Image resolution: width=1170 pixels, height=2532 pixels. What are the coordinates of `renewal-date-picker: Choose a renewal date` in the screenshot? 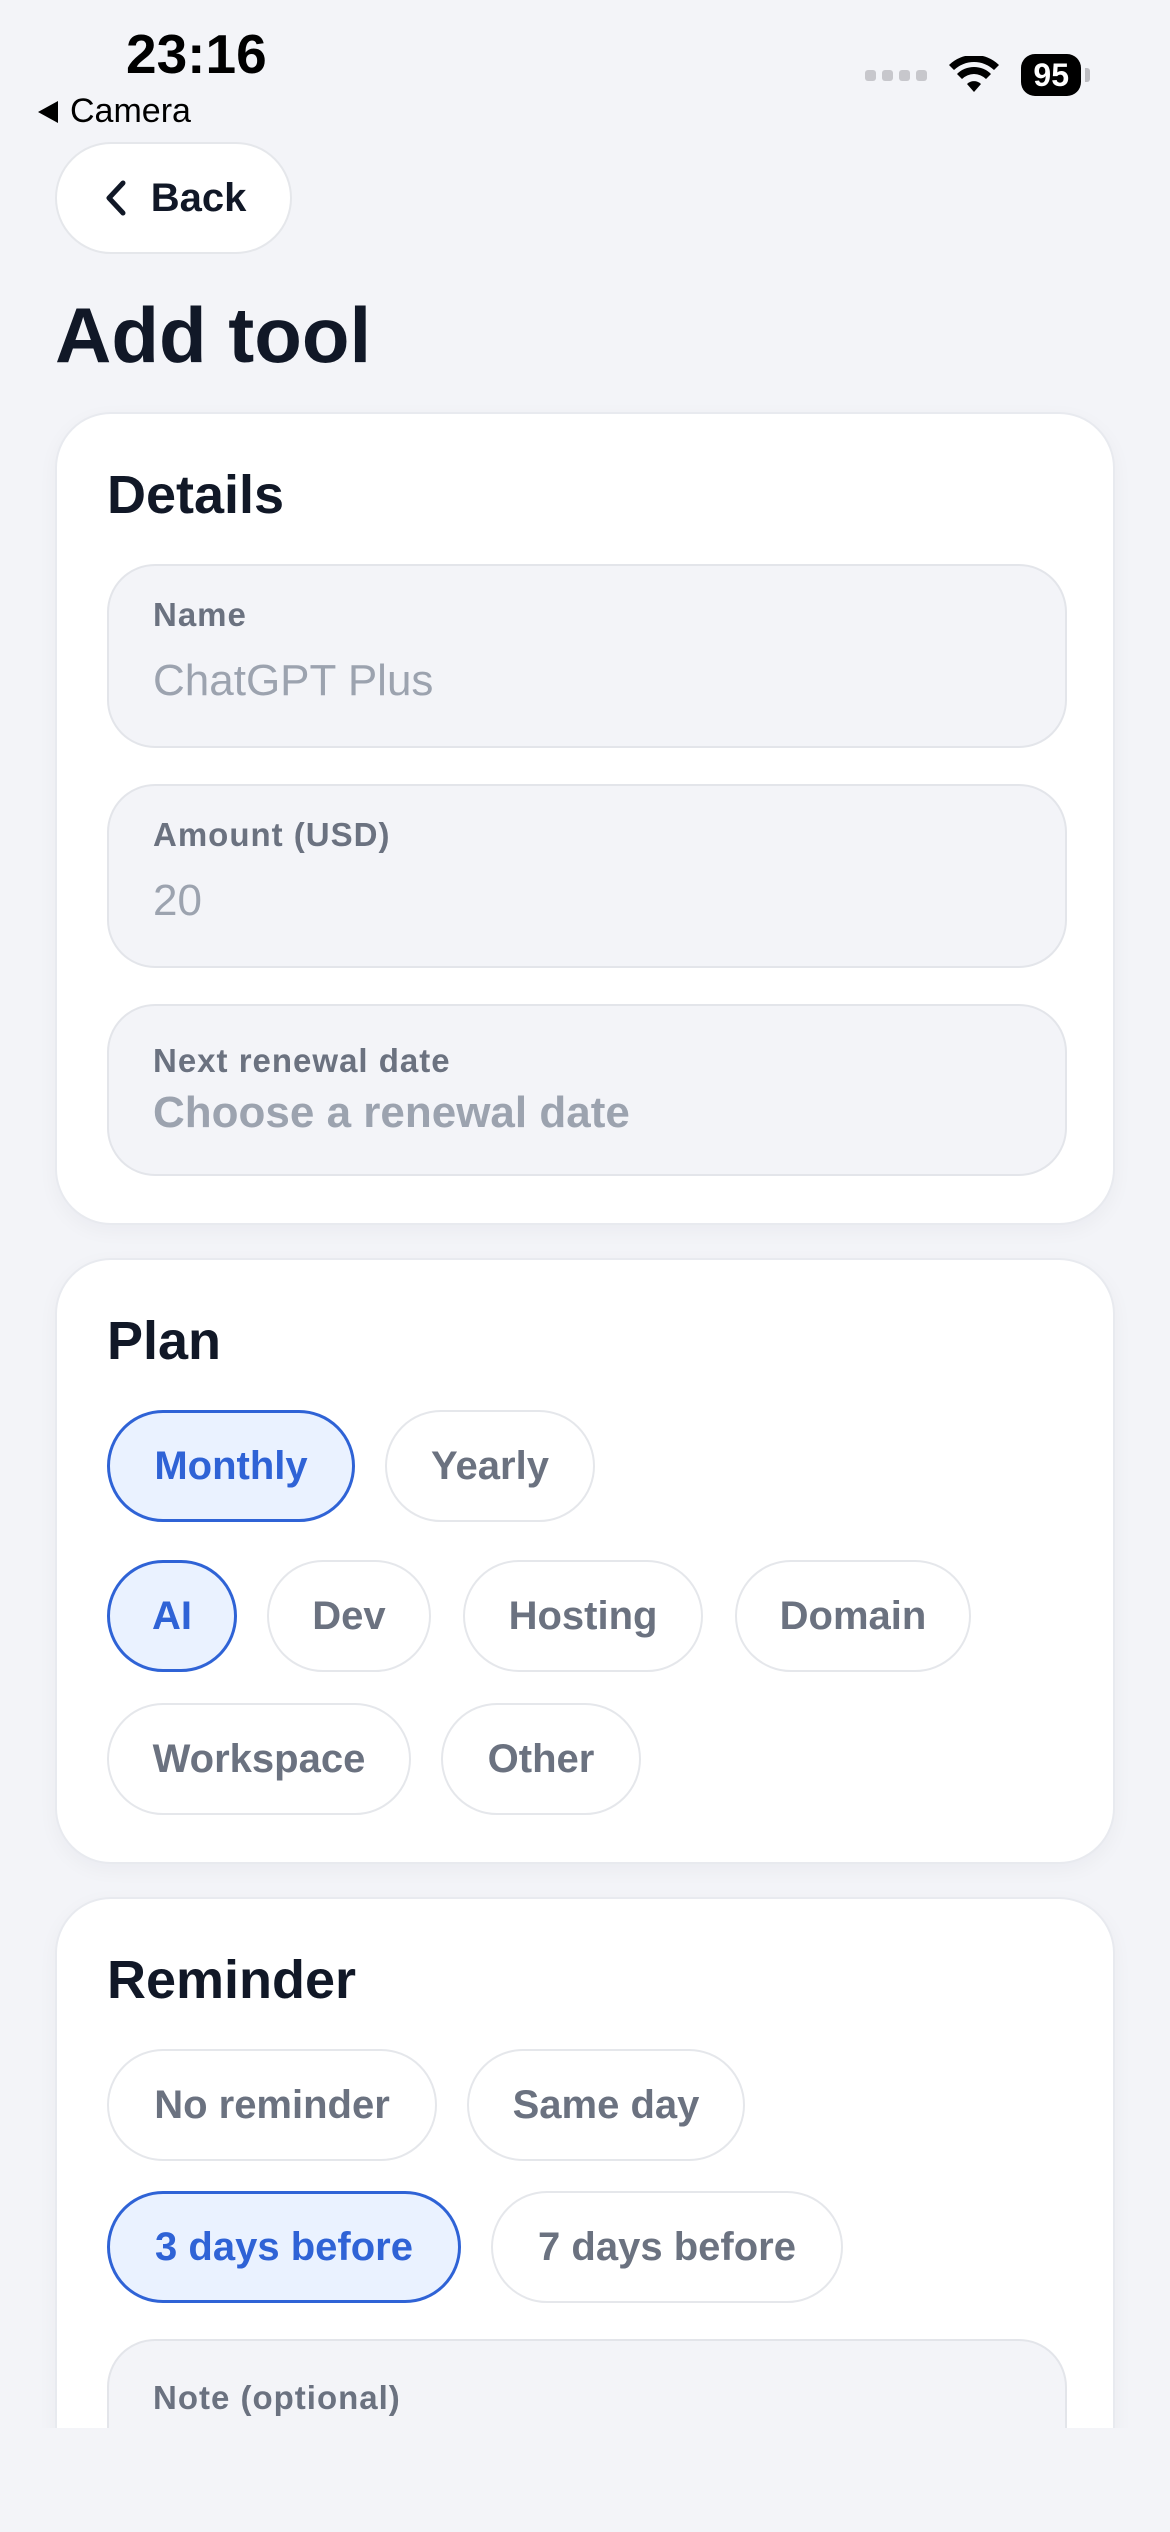 It's located at (391, 1113).